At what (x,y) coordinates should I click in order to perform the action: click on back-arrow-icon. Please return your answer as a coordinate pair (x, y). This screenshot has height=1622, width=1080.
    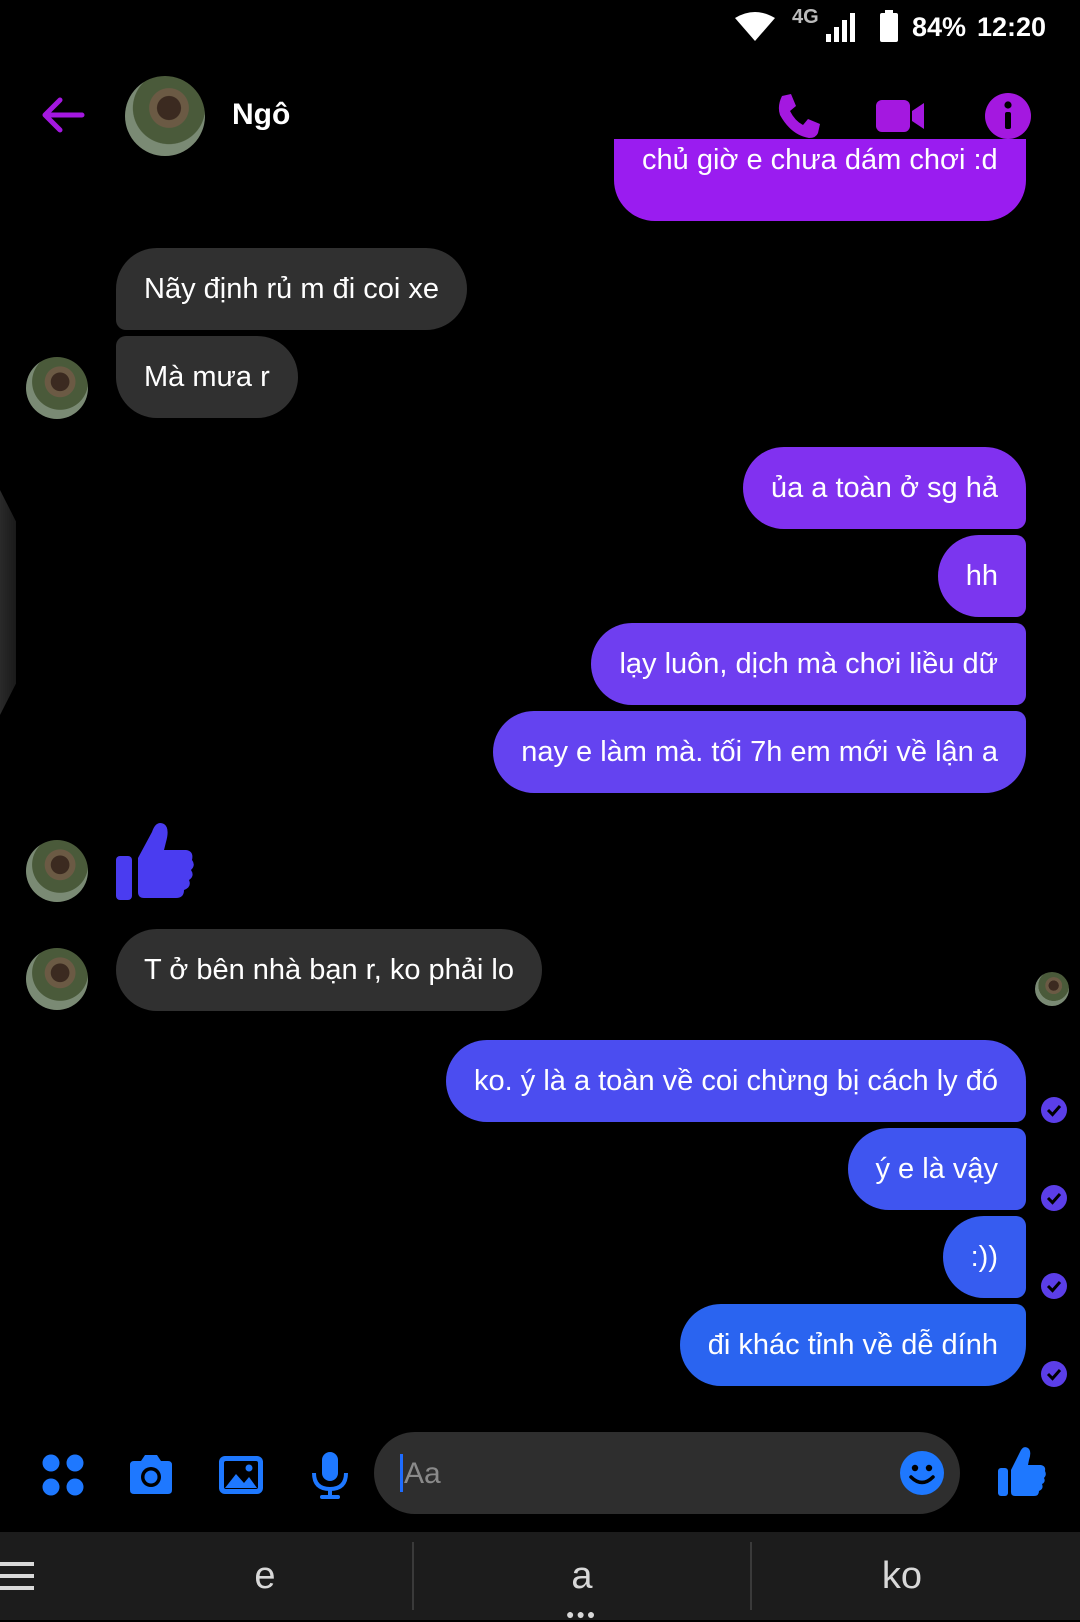
    Looking at the image, I should click on (63, 115).